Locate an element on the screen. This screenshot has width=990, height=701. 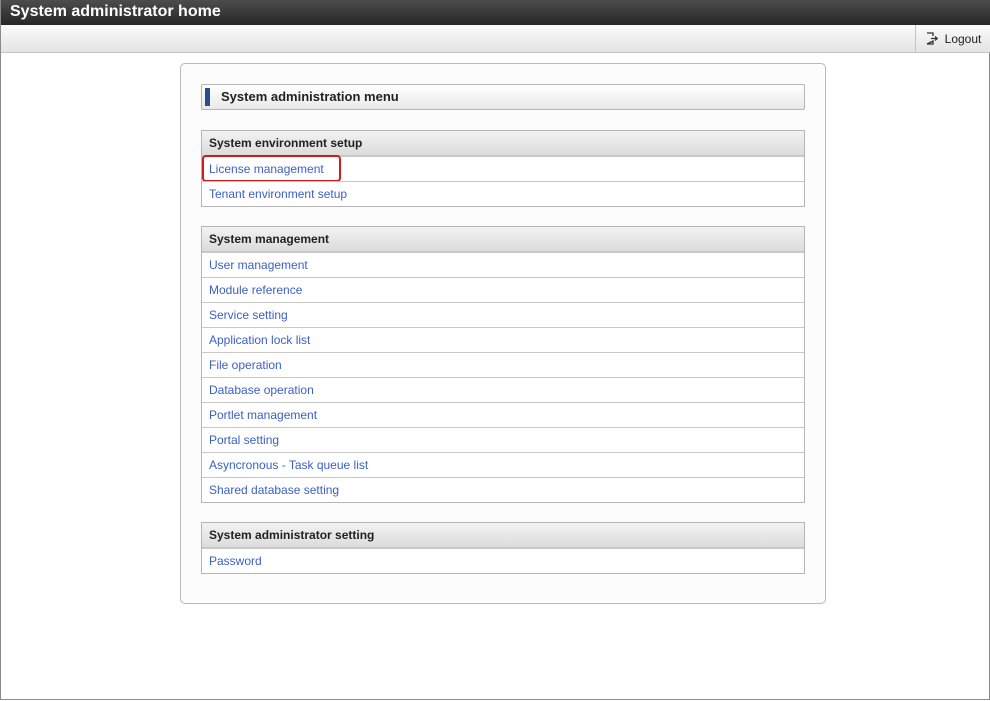
logout-button: Logout is located at coordinates (952, 38).